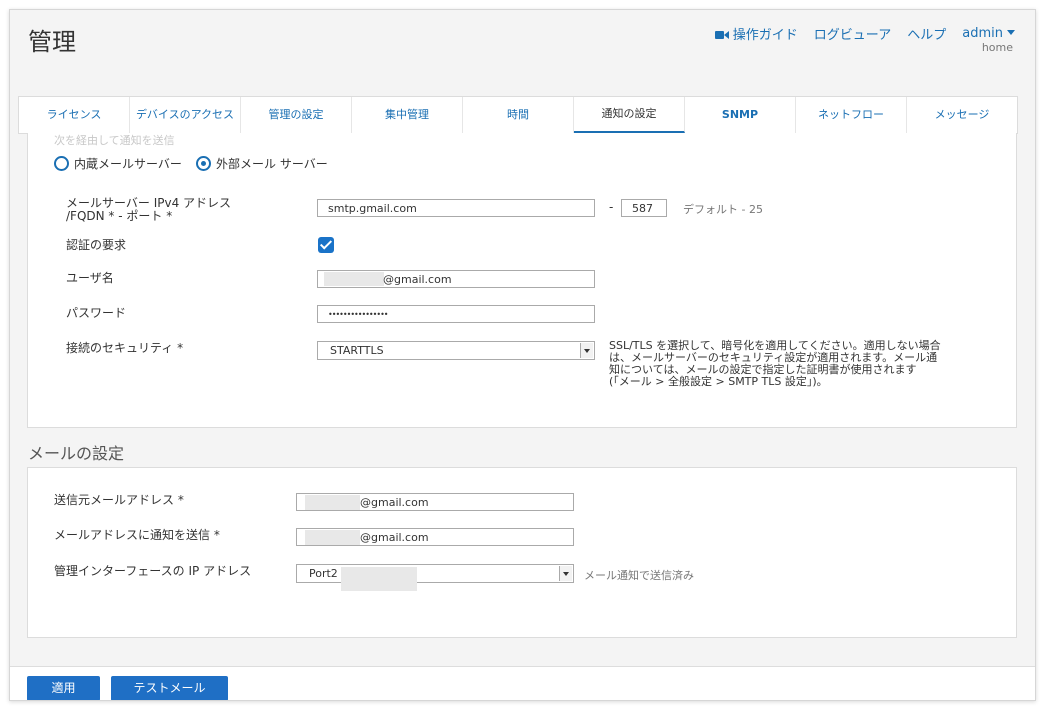 Image resolution: width=1044 pixels, height=709 pixels. What do you see at coordinates (153, 571) in the screenshot?
I see `ip-label: 管理インターフェースの IP アドレス` at bounding box center [153, 571].